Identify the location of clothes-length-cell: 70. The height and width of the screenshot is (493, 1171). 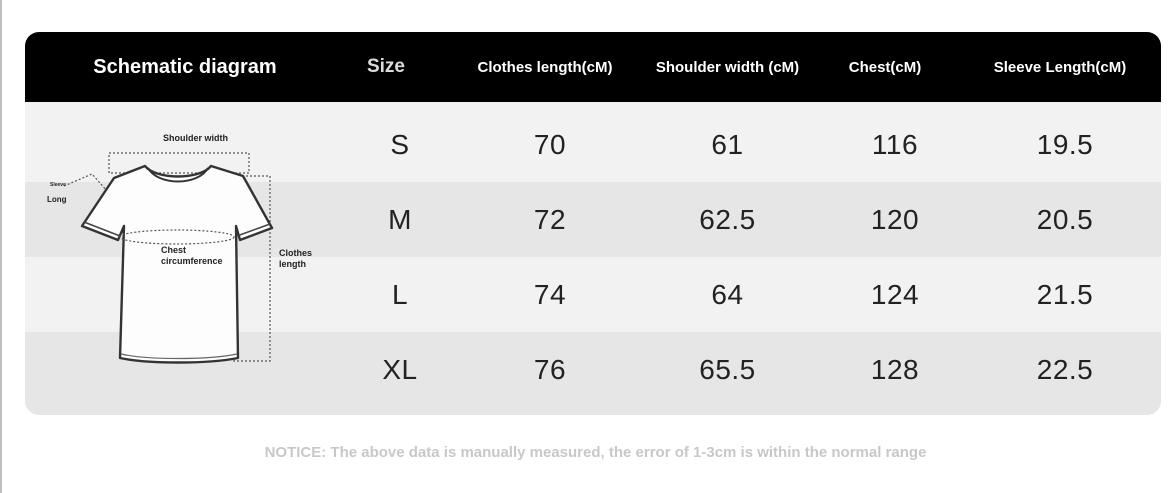
(550, 144).